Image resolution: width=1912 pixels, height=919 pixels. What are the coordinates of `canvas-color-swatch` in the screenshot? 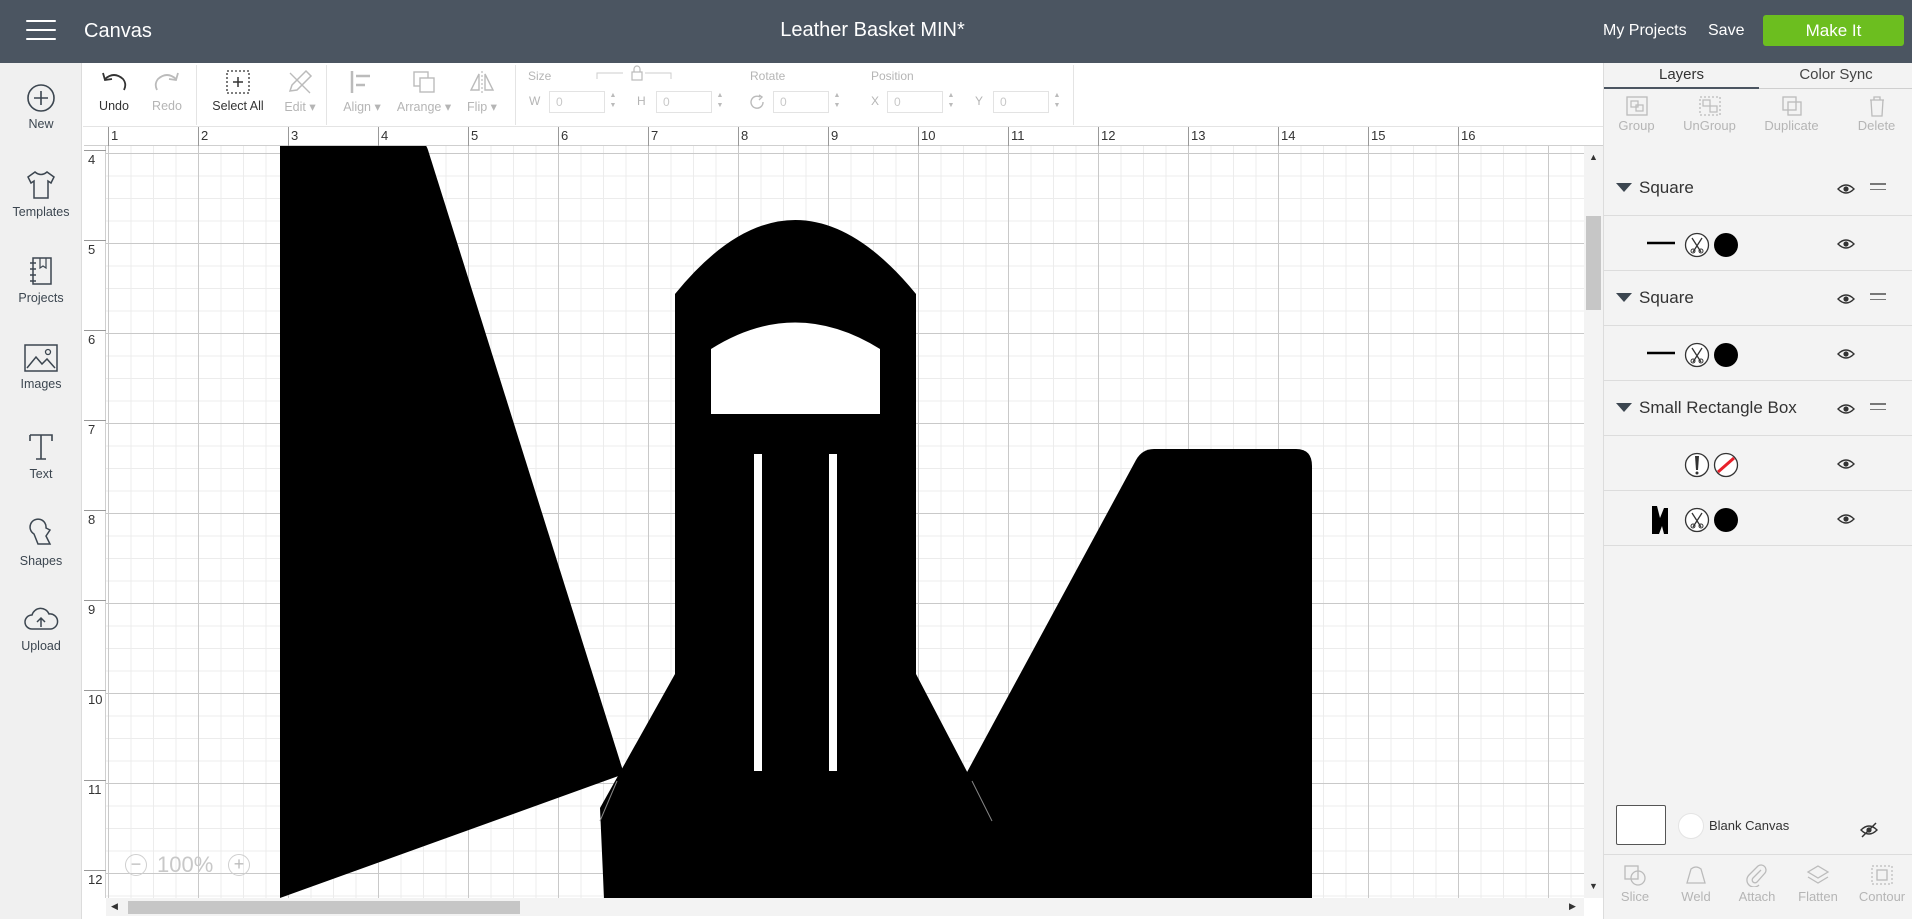 It's located at (1691, 826).